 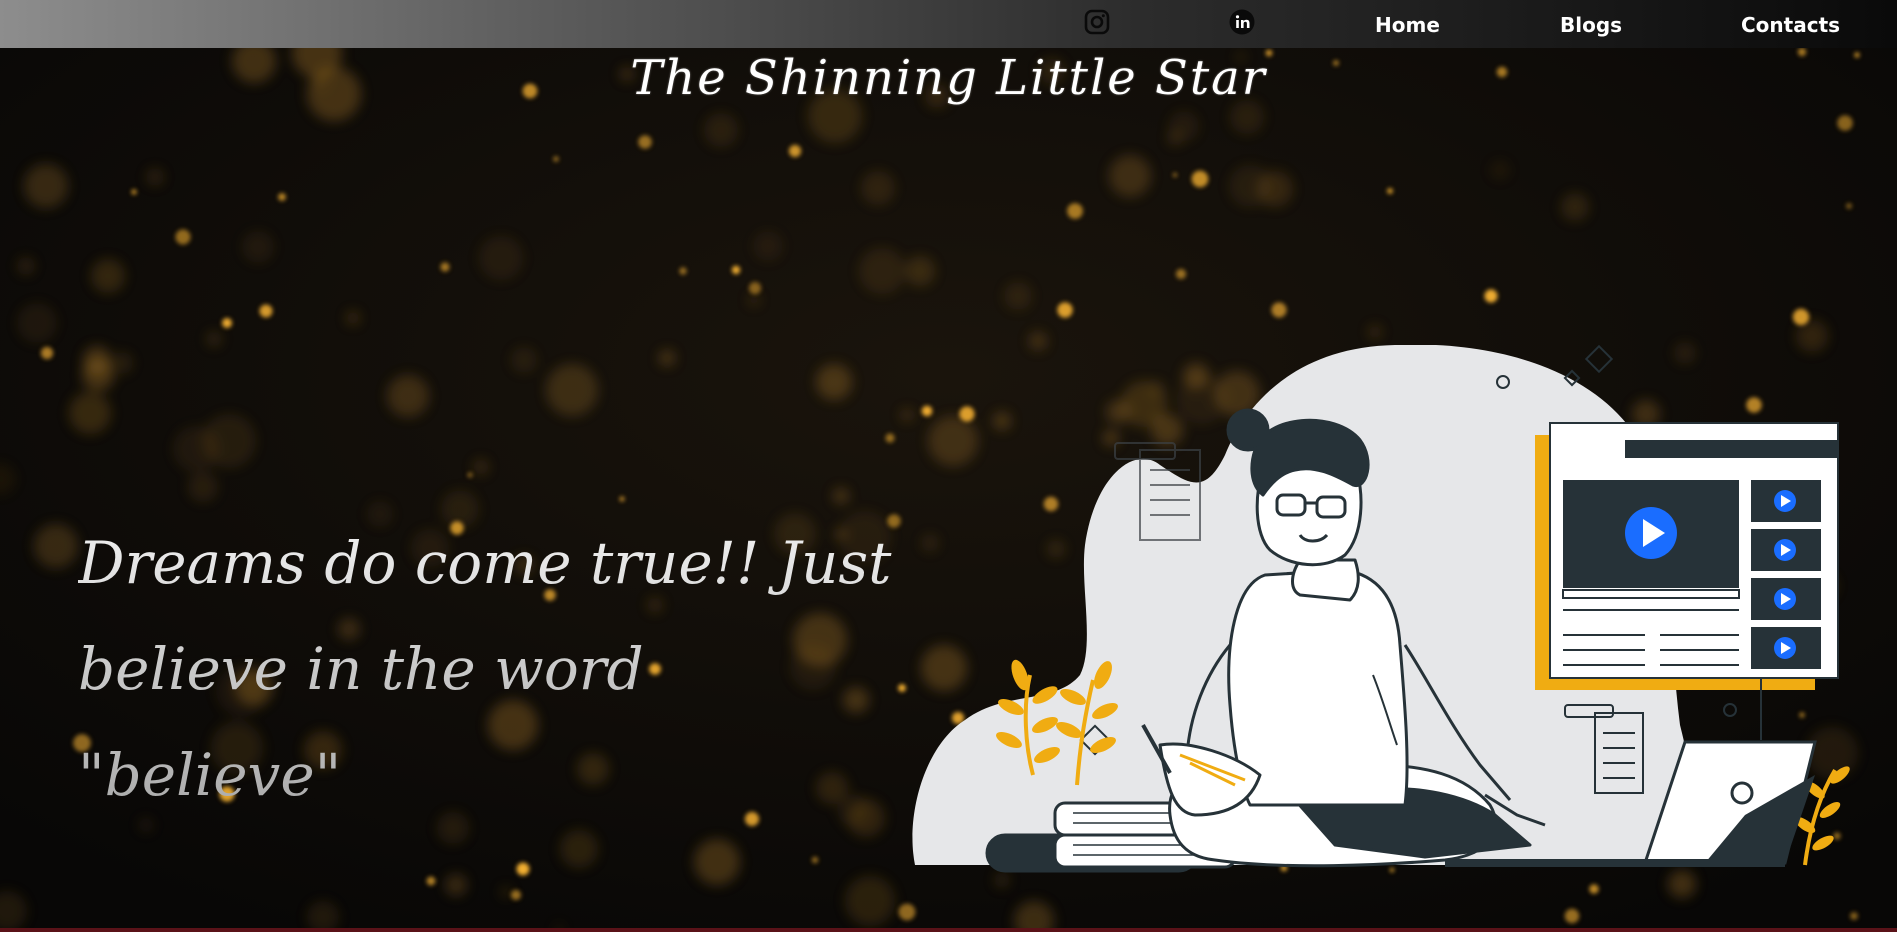 I want to click on instagram-link, so click(x=1097, y=22).